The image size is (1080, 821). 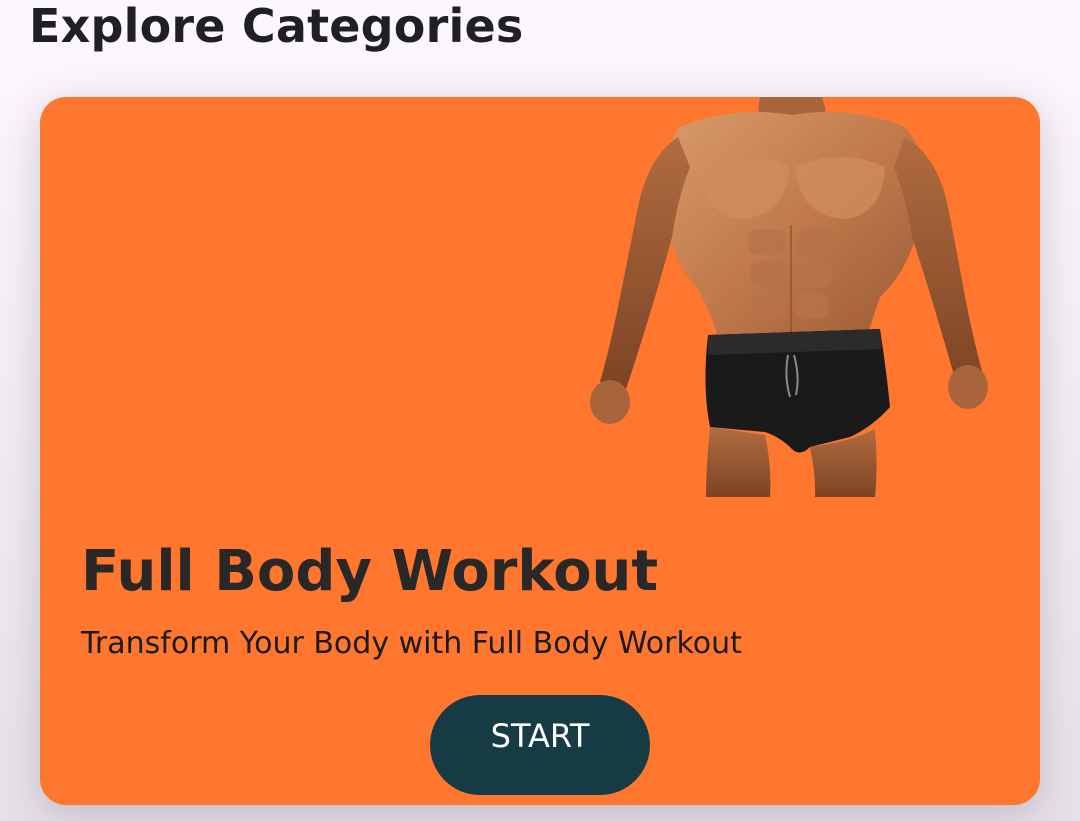 What do you see at coordinates (540, 745) in the screenshot?
I see `start-button: START` at bounding box center [540, 745].